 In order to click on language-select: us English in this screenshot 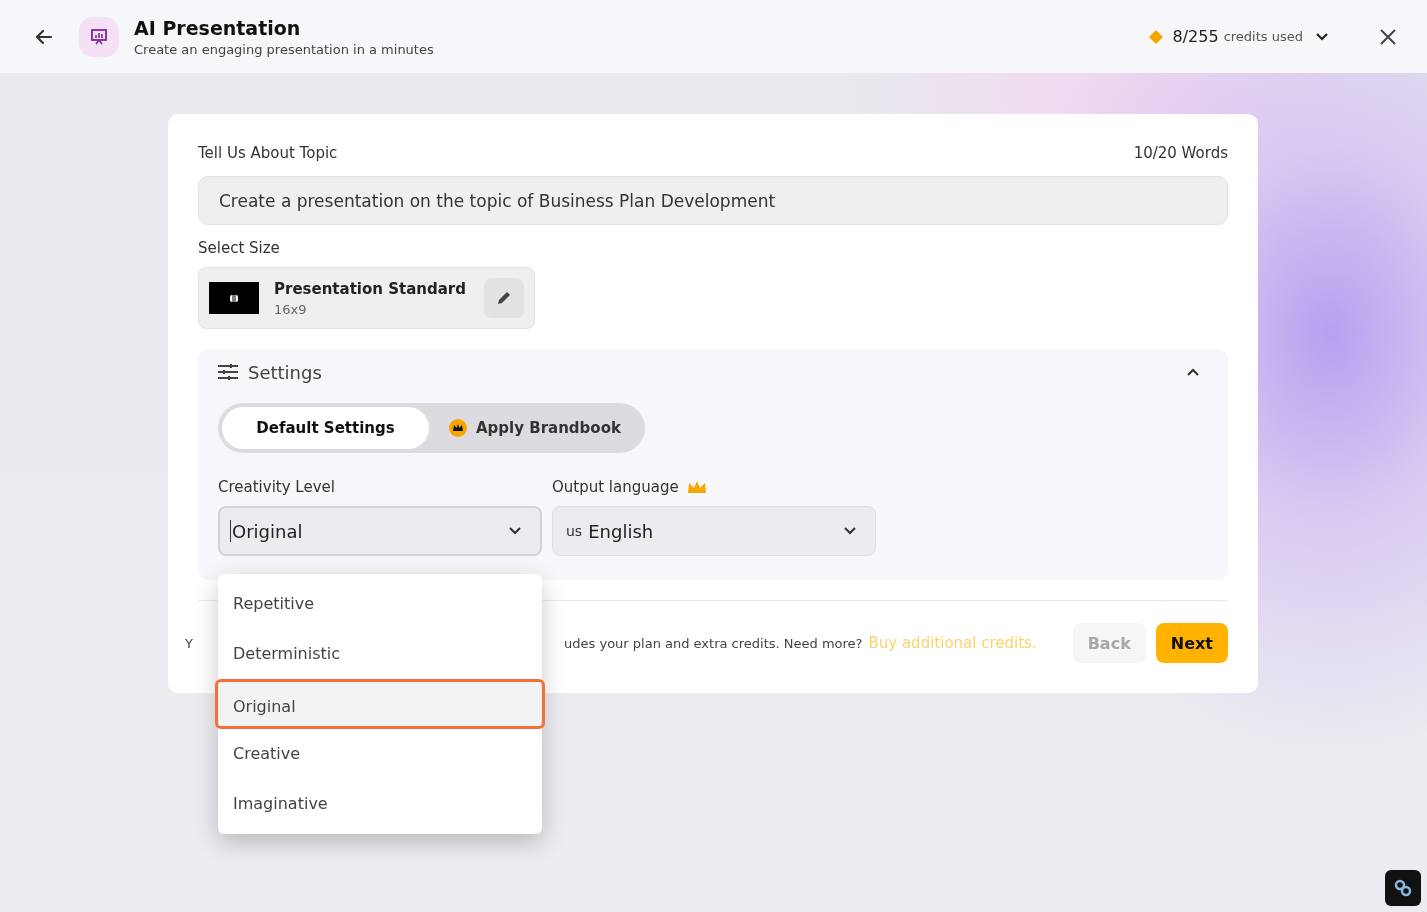, I will do `click(714, 531)`.